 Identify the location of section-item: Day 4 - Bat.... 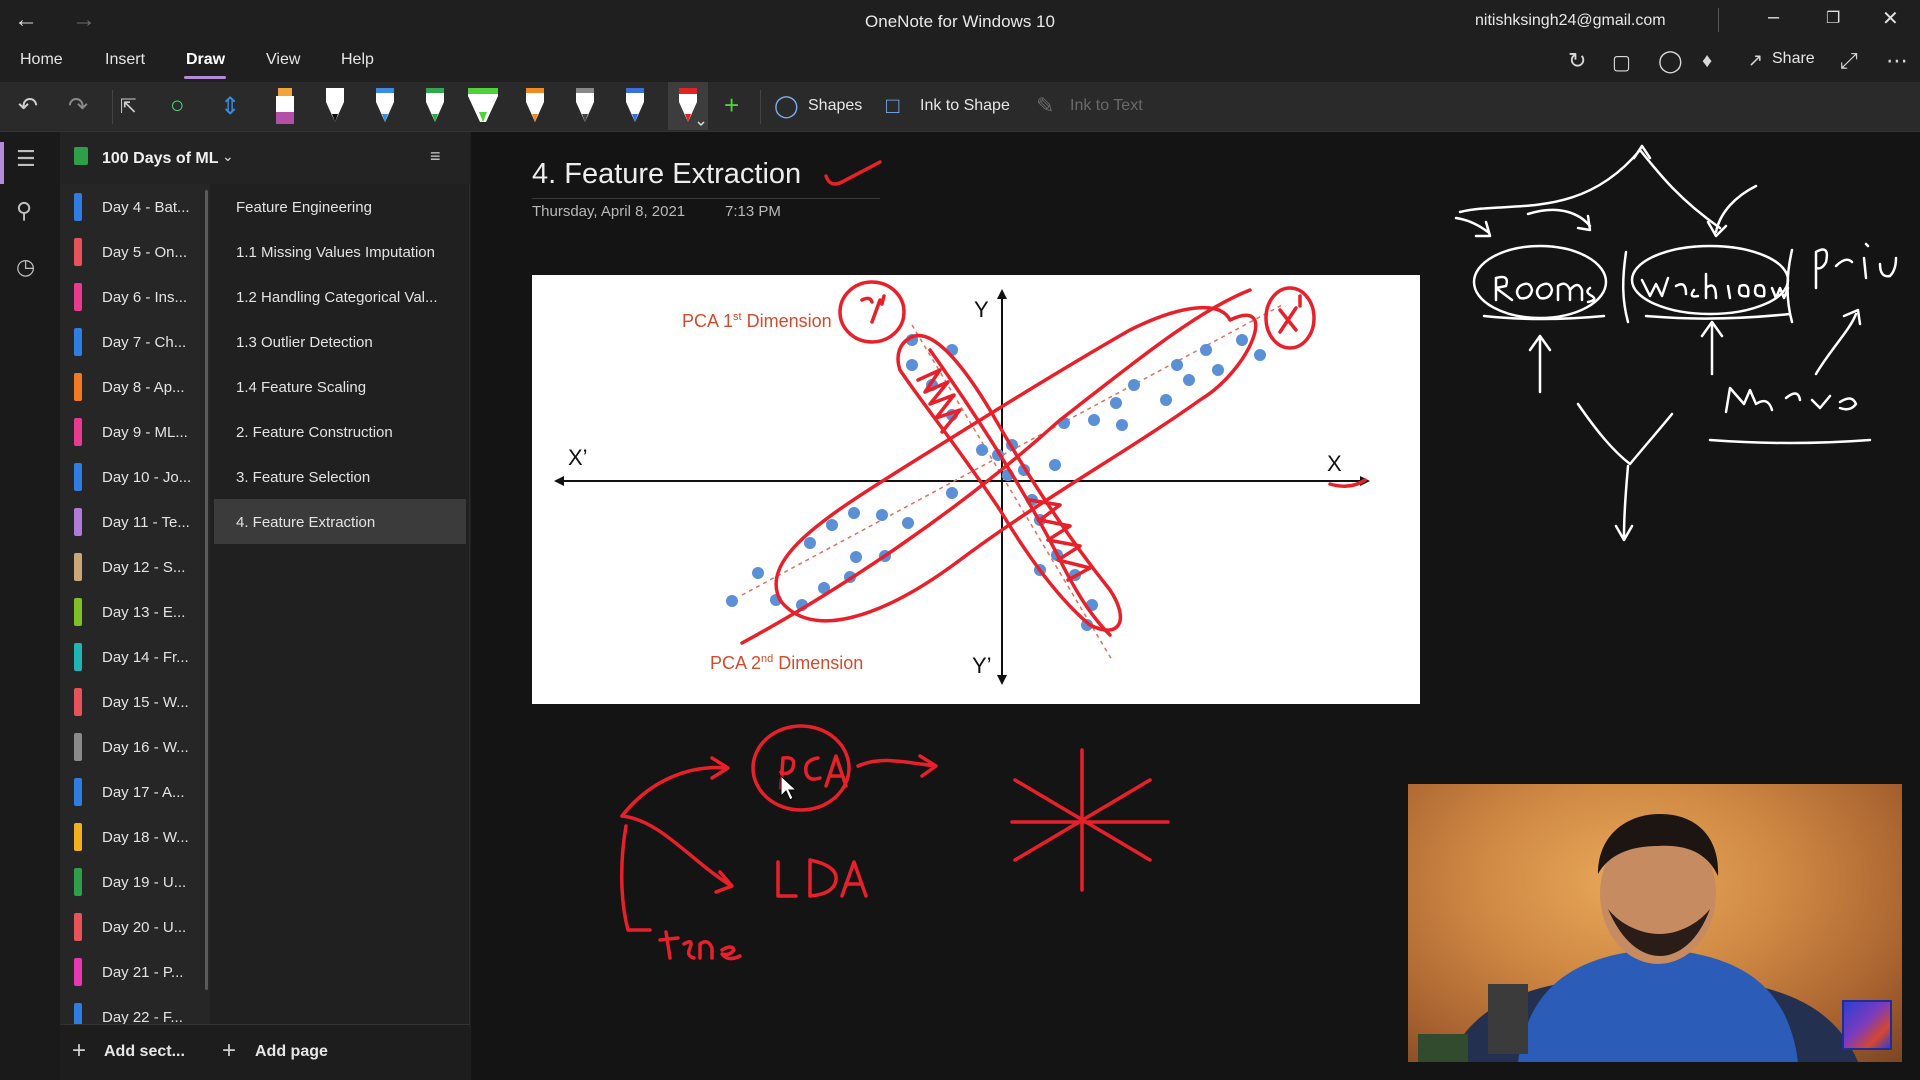
(135, 206).